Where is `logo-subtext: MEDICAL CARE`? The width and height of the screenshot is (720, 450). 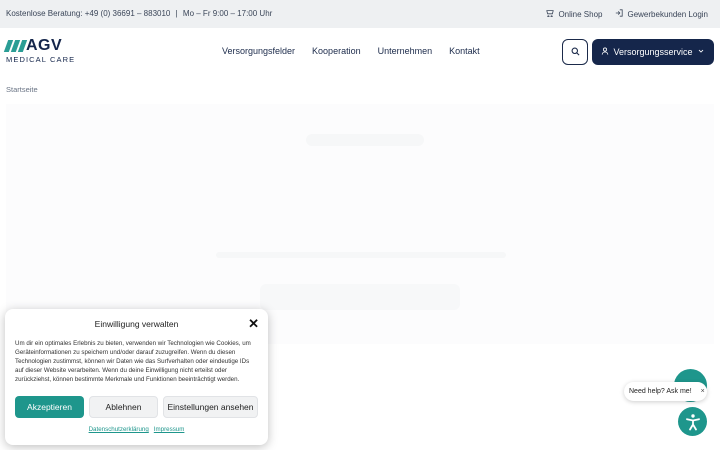
logo-subtext: MEDICAL CARE is located at coordinates (41, 59).